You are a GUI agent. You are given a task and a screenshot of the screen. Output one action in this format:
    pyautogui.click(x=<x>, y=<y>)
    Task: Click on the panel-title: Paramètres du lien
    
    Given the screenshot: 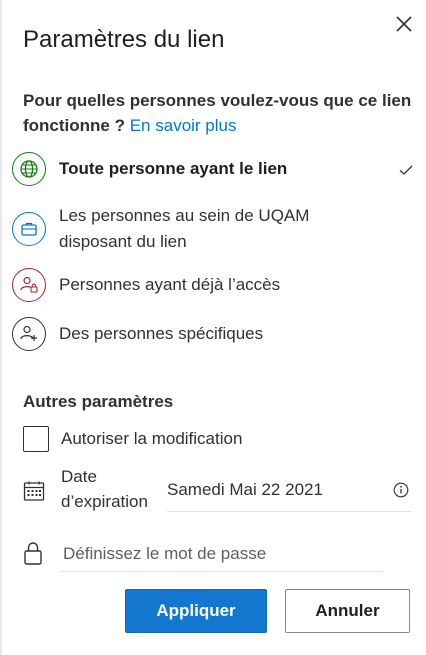 What is the action you would take?
    pyautogui.click(x=124, y=39)
    